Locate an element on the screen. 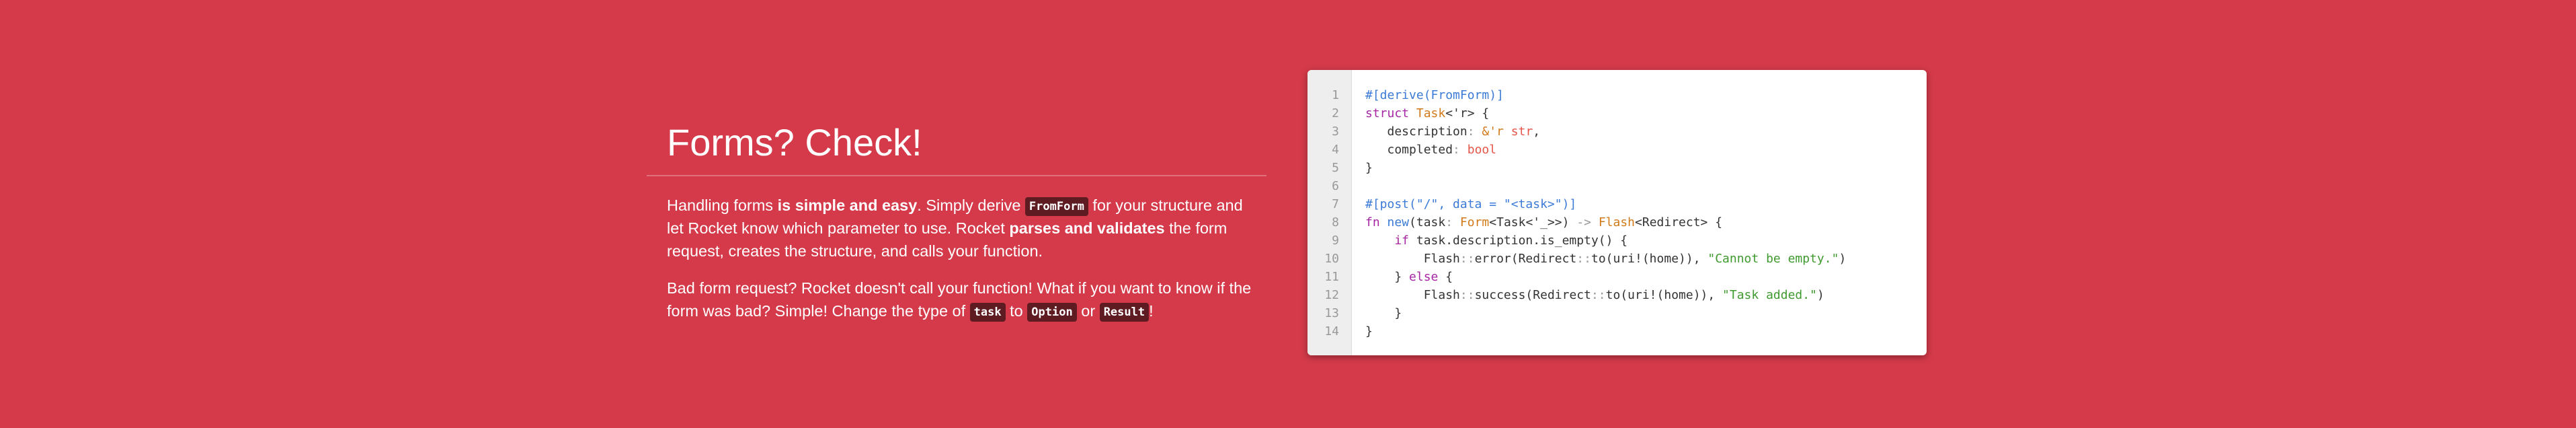 The height and width of the screenshot is (428, 2576). code-token: { is located at coordinates (1445, 277).